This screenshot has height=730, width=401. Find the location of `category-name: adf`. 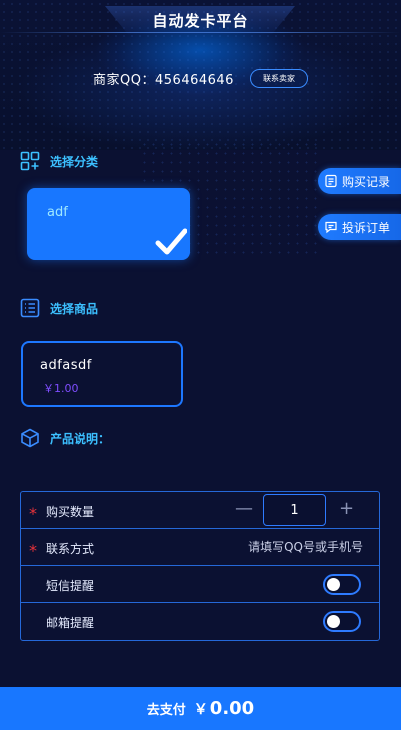

category-name: adf is located at coordinates (57, 212).